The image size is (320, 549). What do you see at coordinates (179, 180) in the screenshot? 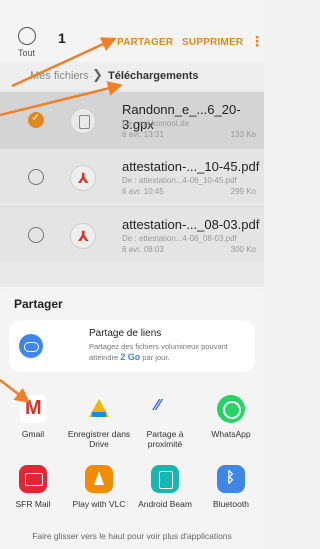
I see `file-source: De : attestation...4-06_10-45.pdf` at bounding box center [179, 180].